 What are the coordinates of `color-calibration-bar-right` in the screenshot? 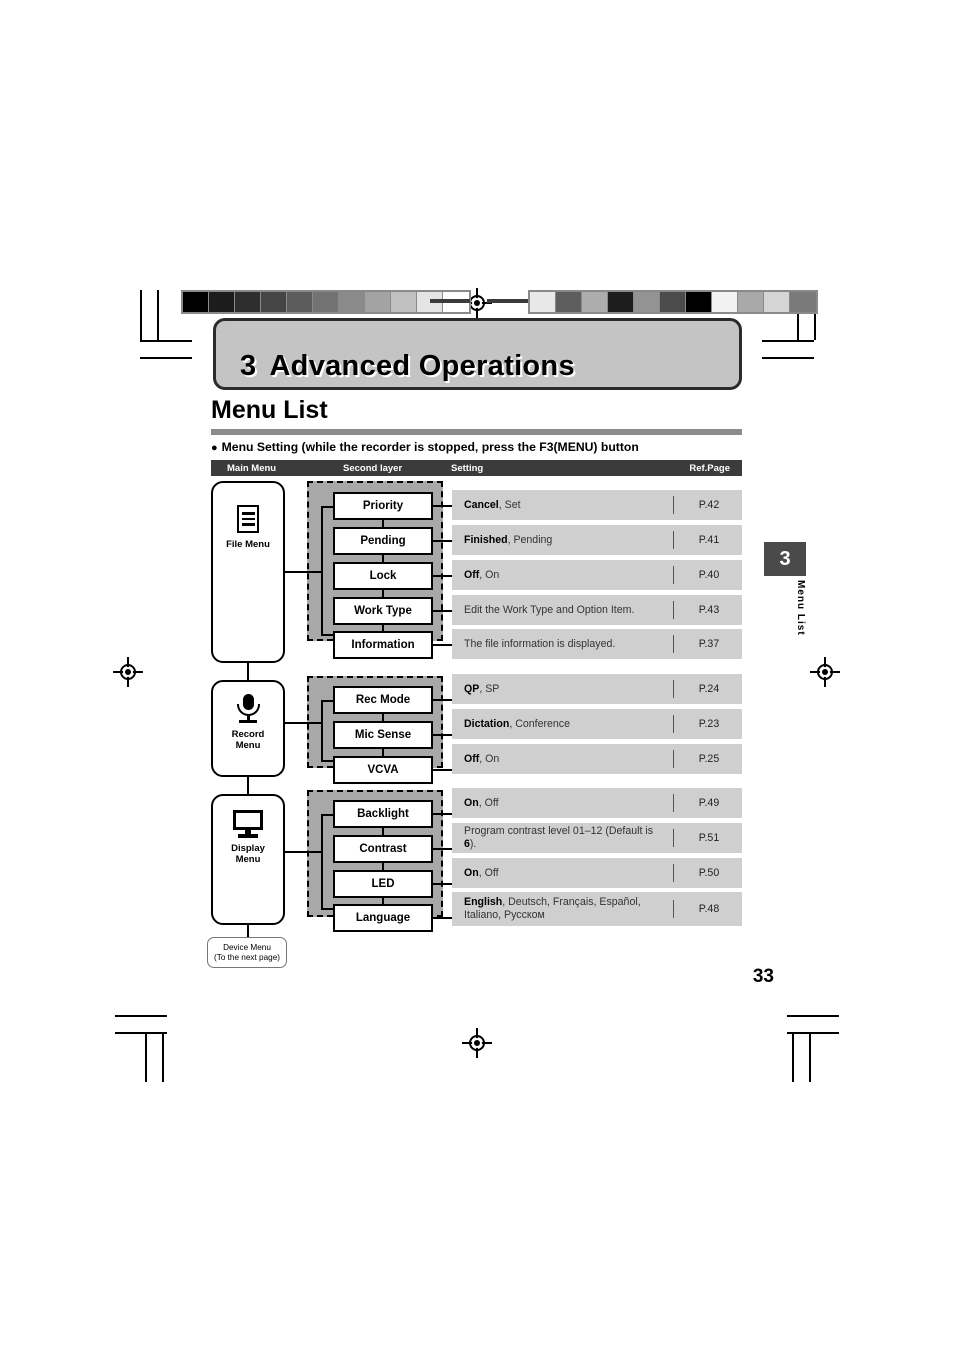 It's located at (673, 302).